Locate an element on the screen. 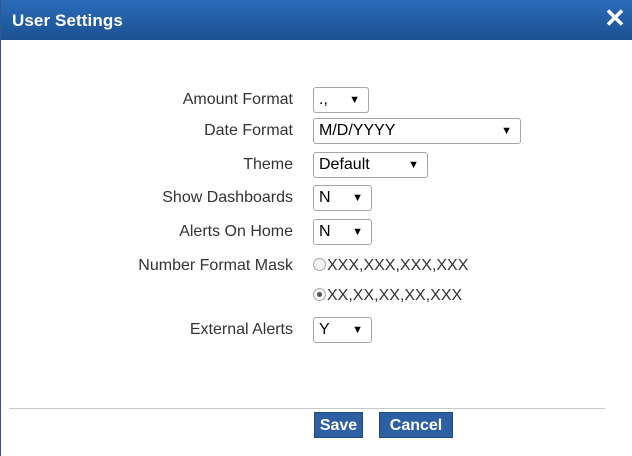  theme-label: Theme is located at coordinates (268, 164).